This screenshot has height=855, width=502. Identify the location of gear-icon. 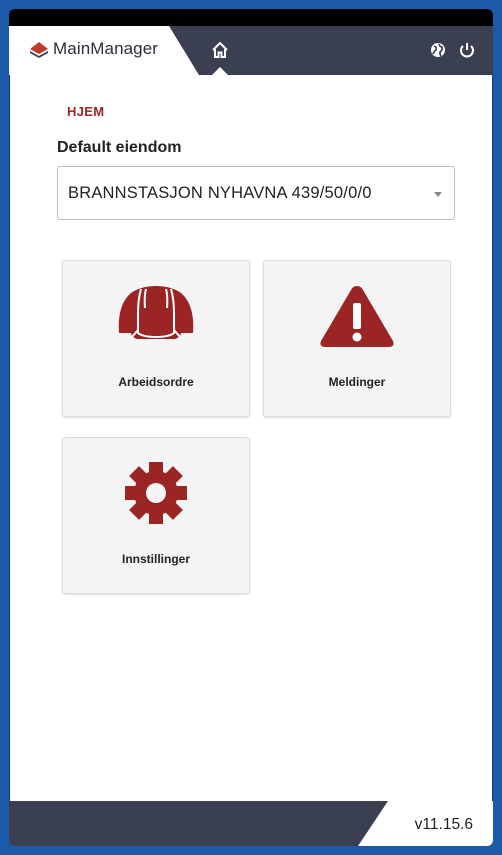
(156, 493).